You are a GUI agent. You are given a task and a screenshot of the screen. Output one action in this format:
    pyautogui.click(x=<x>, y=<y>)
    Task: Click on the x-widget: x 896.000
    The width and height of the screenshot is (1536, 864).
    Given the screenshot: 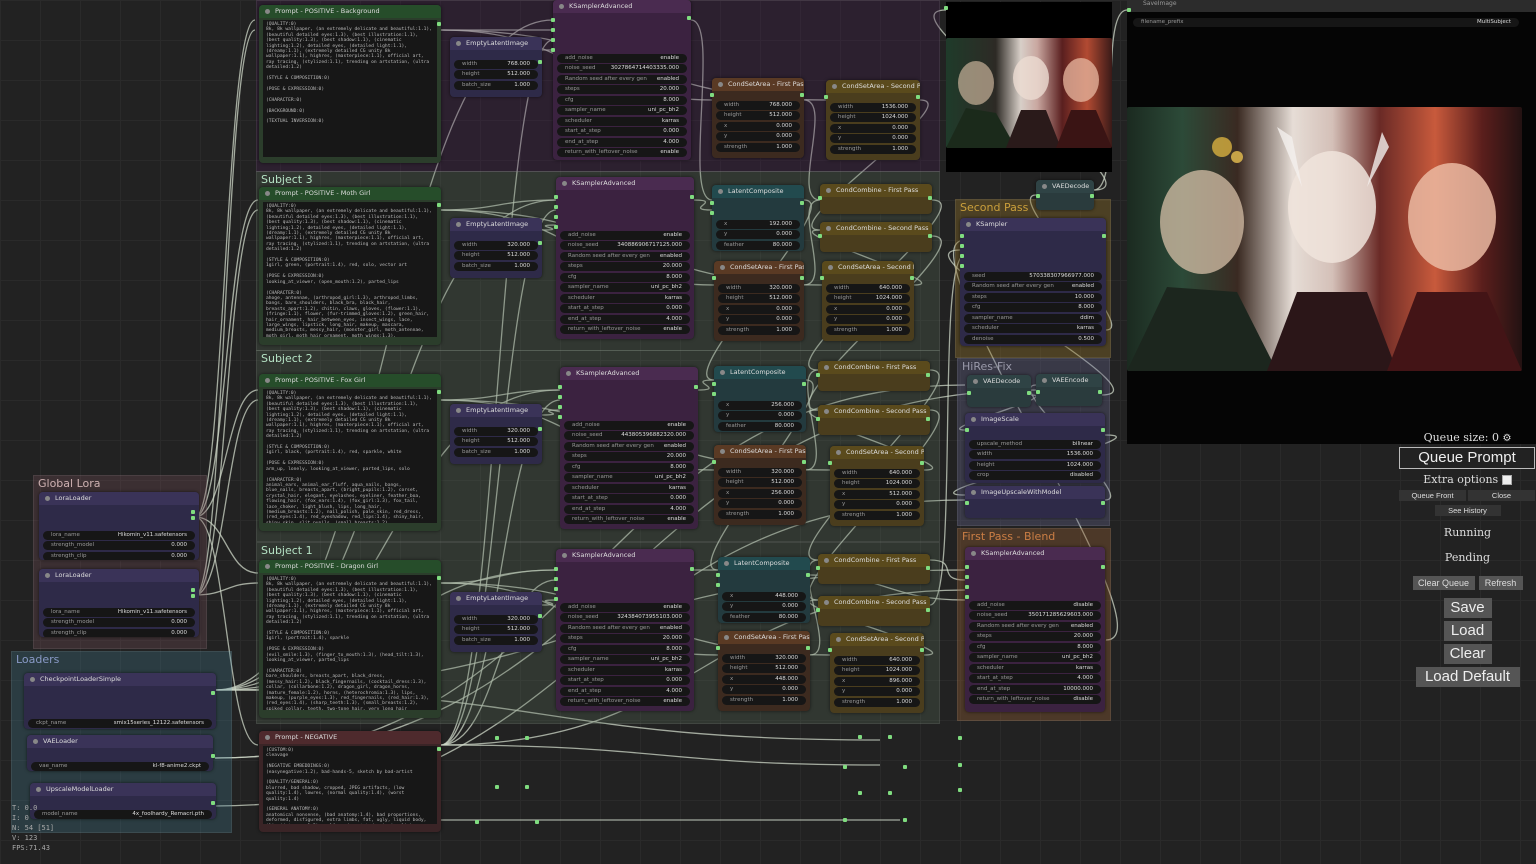 What is the action you would take?
    pyautogui.click(x=877, y=681)
    